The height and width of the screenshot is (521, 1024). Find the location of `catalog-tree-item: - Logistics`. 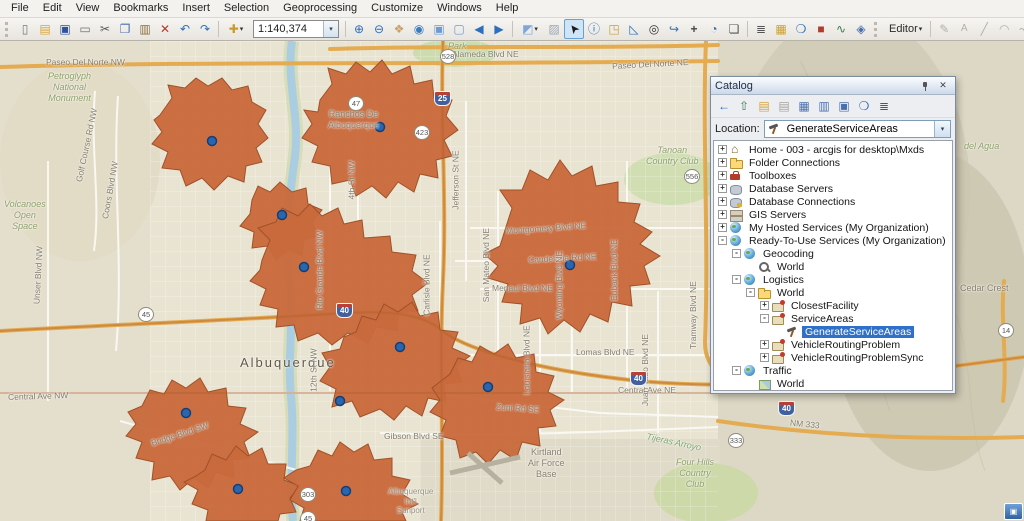

catalog-tree-item: - Logistics is located at coordinates (833, 279).